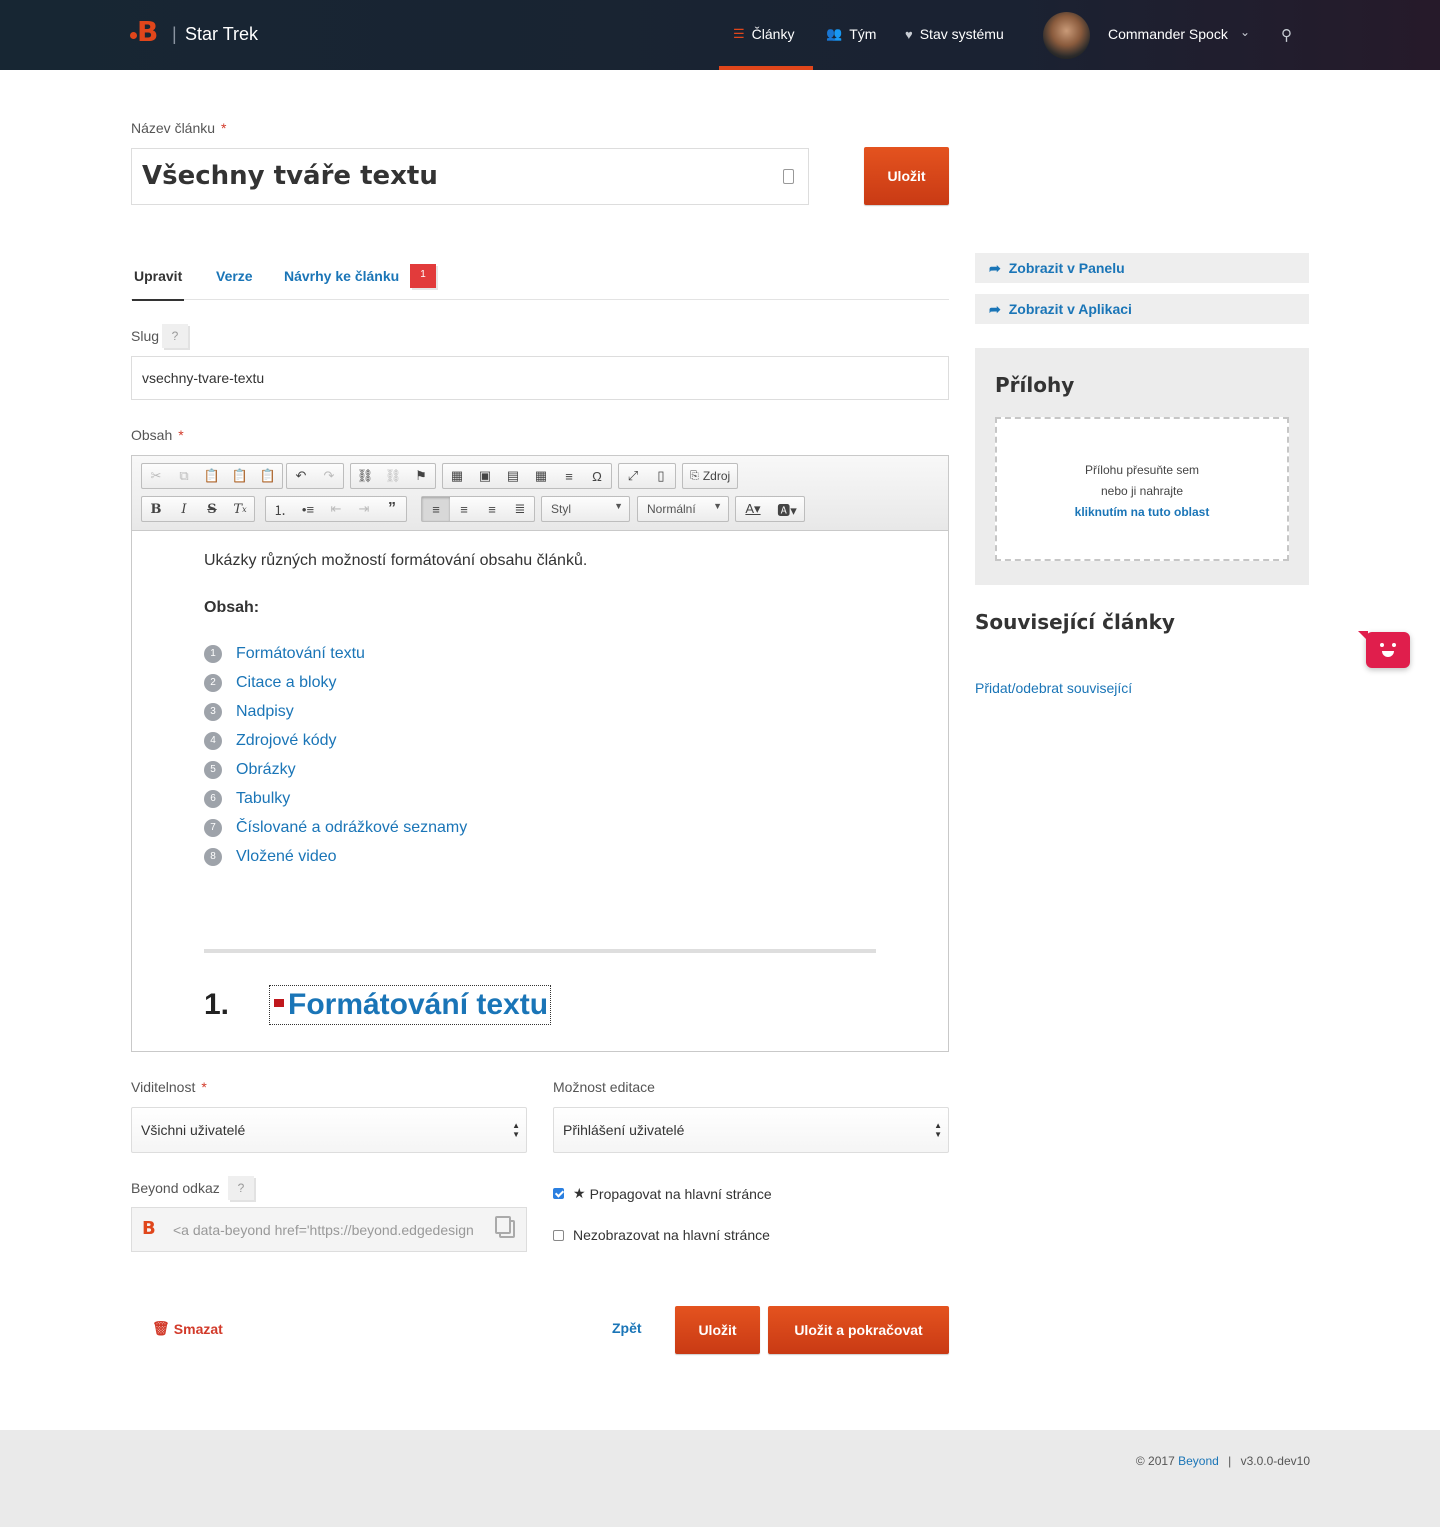  Describe the element at coordinates (541, 476) in the screenshot. I see `table-icon: ▦` at that location.